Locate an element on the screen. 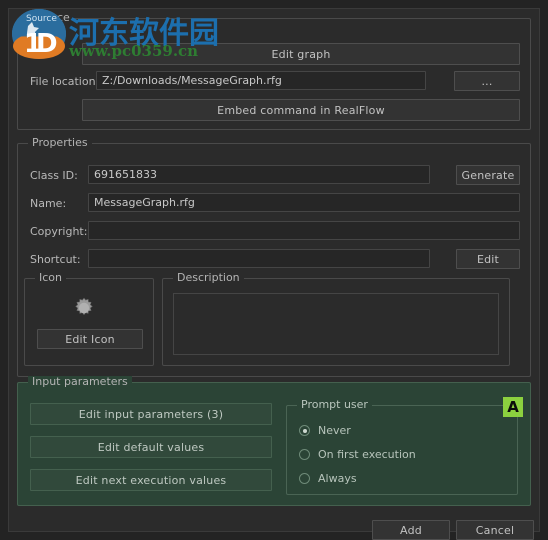 The height and width of the screenshot is (540, 548). icon-group: Icon Edit Icon is located at coordinates (89, 319).